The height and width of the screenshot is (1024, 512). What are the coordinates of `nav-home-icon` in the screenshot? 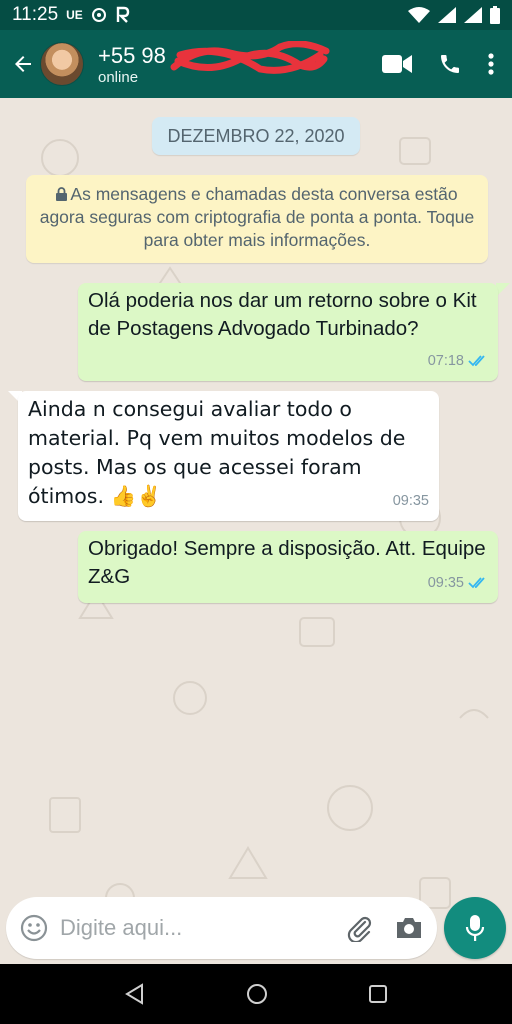 It's located at (257, 994).